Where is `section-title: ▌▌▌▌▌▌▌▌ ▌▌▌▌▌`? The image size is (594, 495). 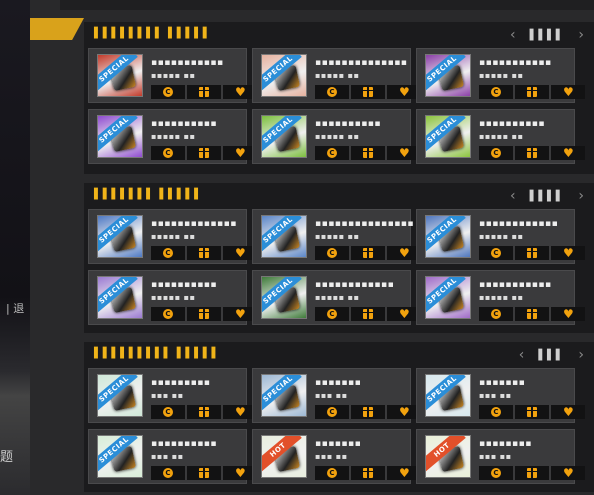 section-title: ▌▌▌▌▌▌▌▌ ▌▌▌▌▌ is located at coordinates (153, 33).